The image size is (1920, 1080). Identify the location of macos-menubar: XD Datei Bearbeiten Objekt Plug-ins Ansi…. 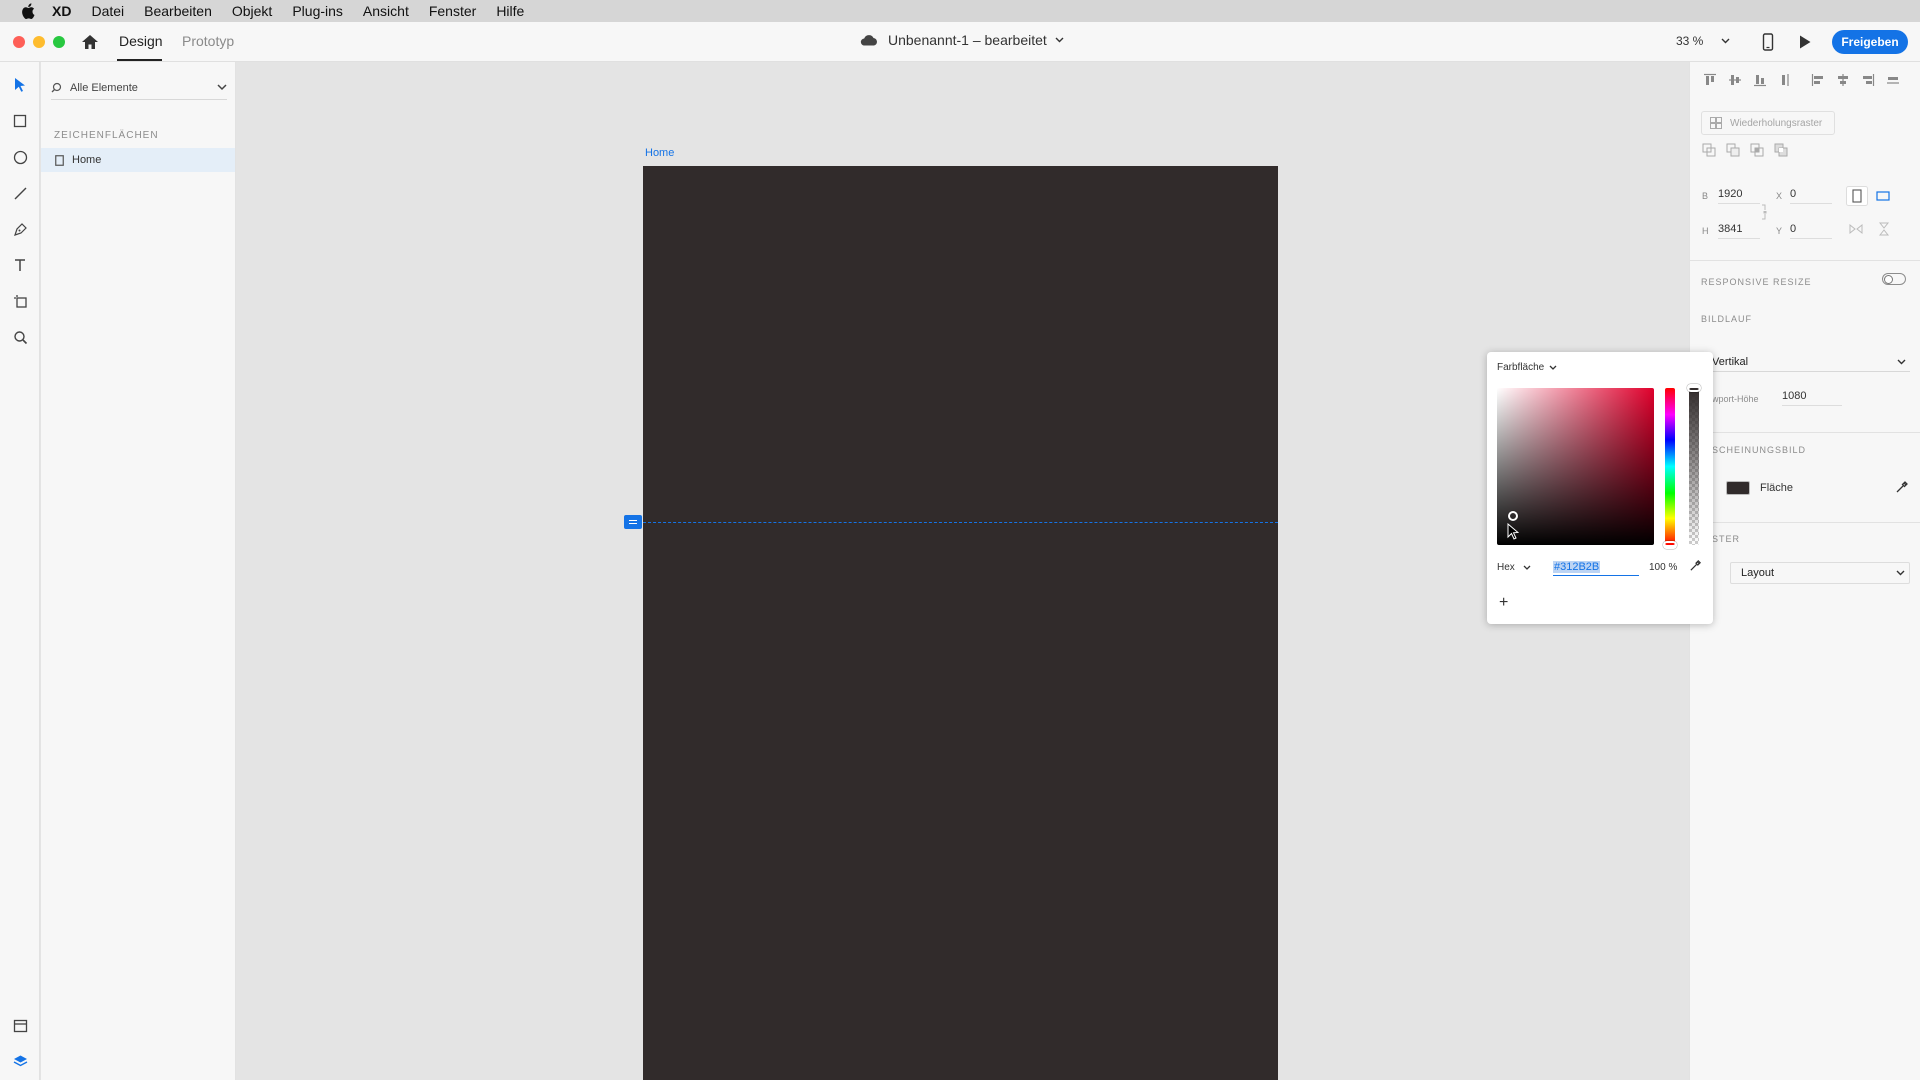
(960, 11).